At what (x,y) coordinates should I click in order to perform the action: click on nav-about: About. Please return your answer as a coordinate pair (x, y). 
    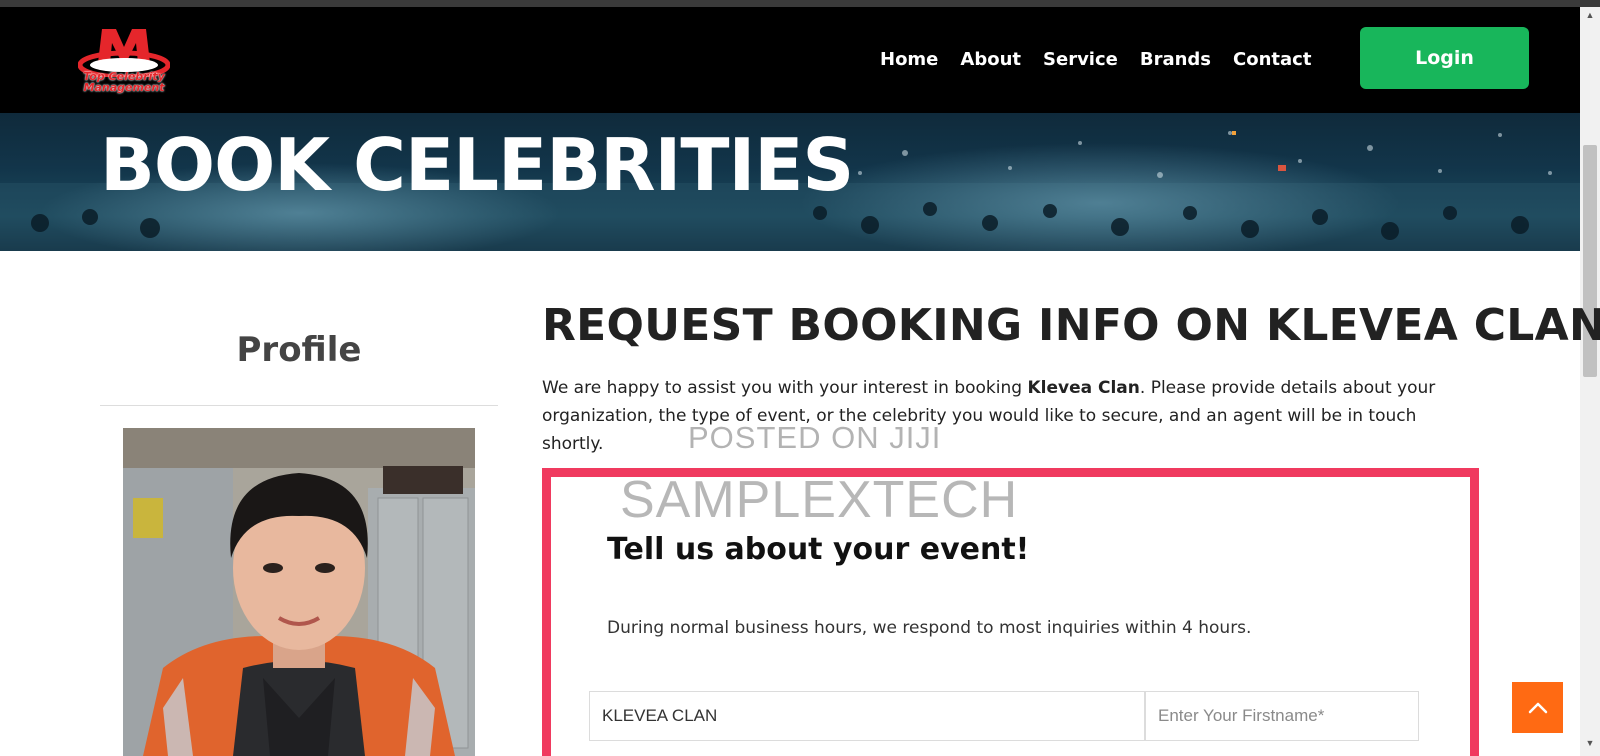
    Looking at the image, I should click on (990, 62).